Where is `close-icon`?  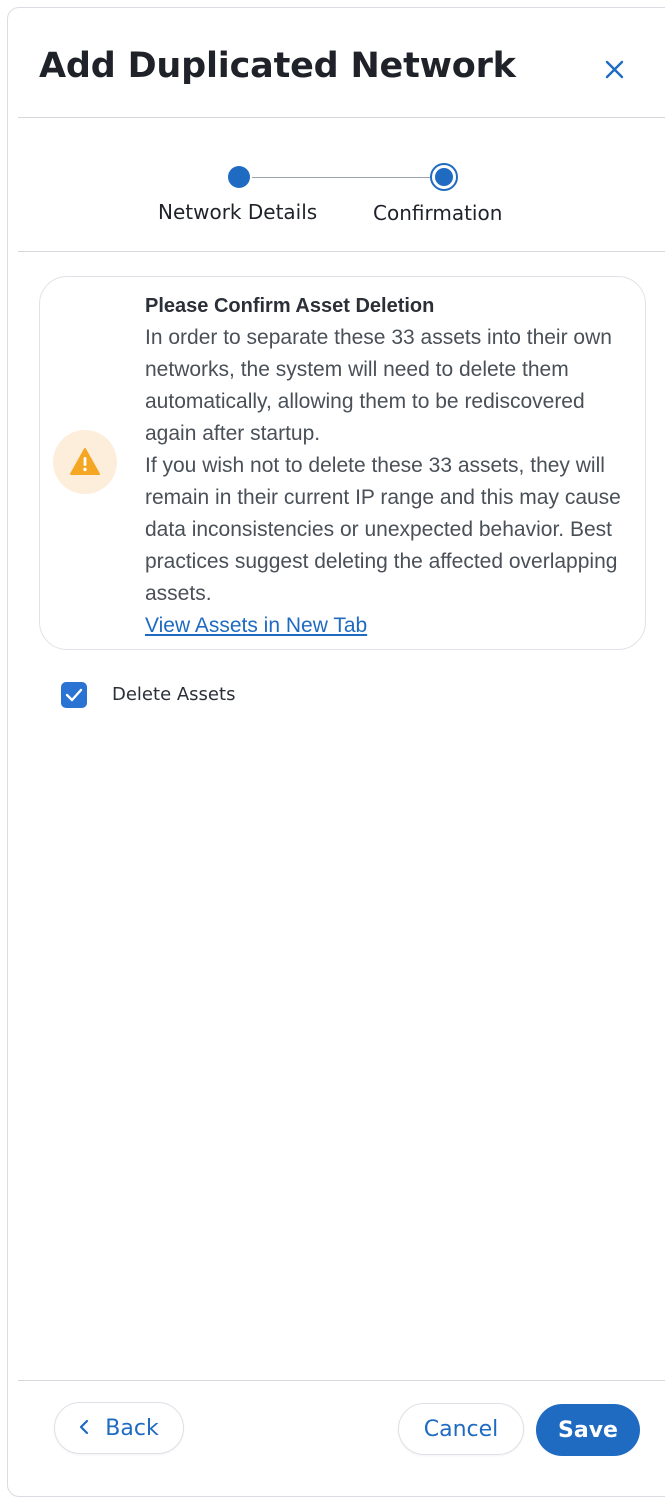 close-icon is located at coordinates (614, 69).